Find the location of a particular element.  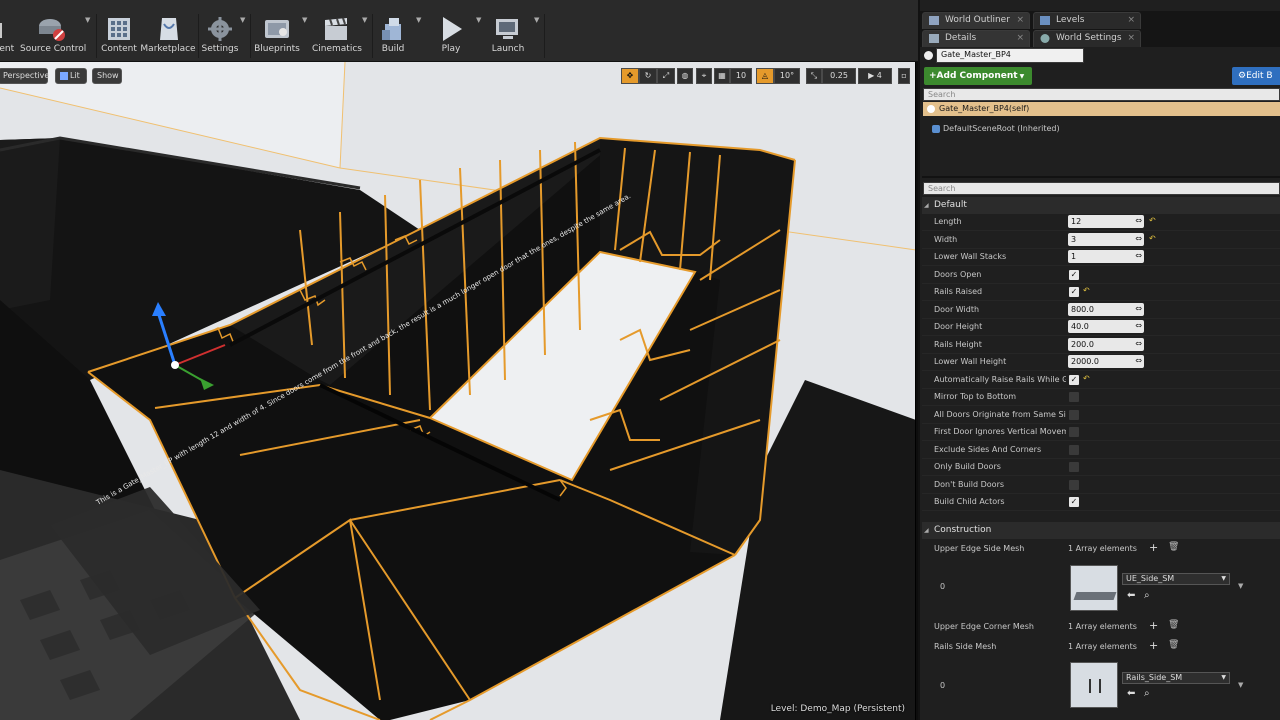

content-button: Content is located at coordinates (119, 36).